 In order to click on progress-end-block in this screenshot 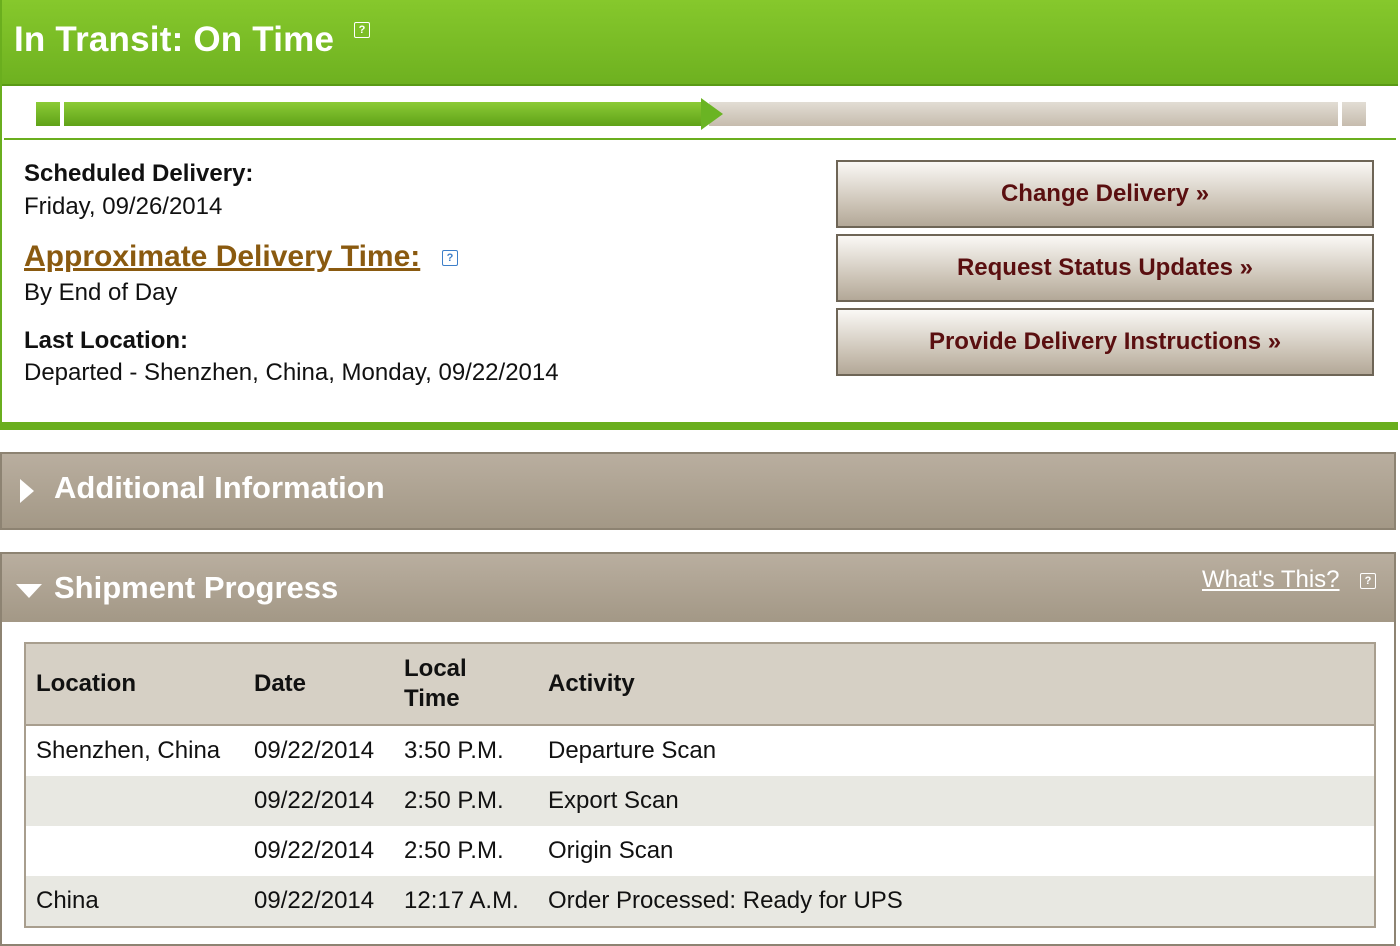, I will do `click(1354, 114)`.